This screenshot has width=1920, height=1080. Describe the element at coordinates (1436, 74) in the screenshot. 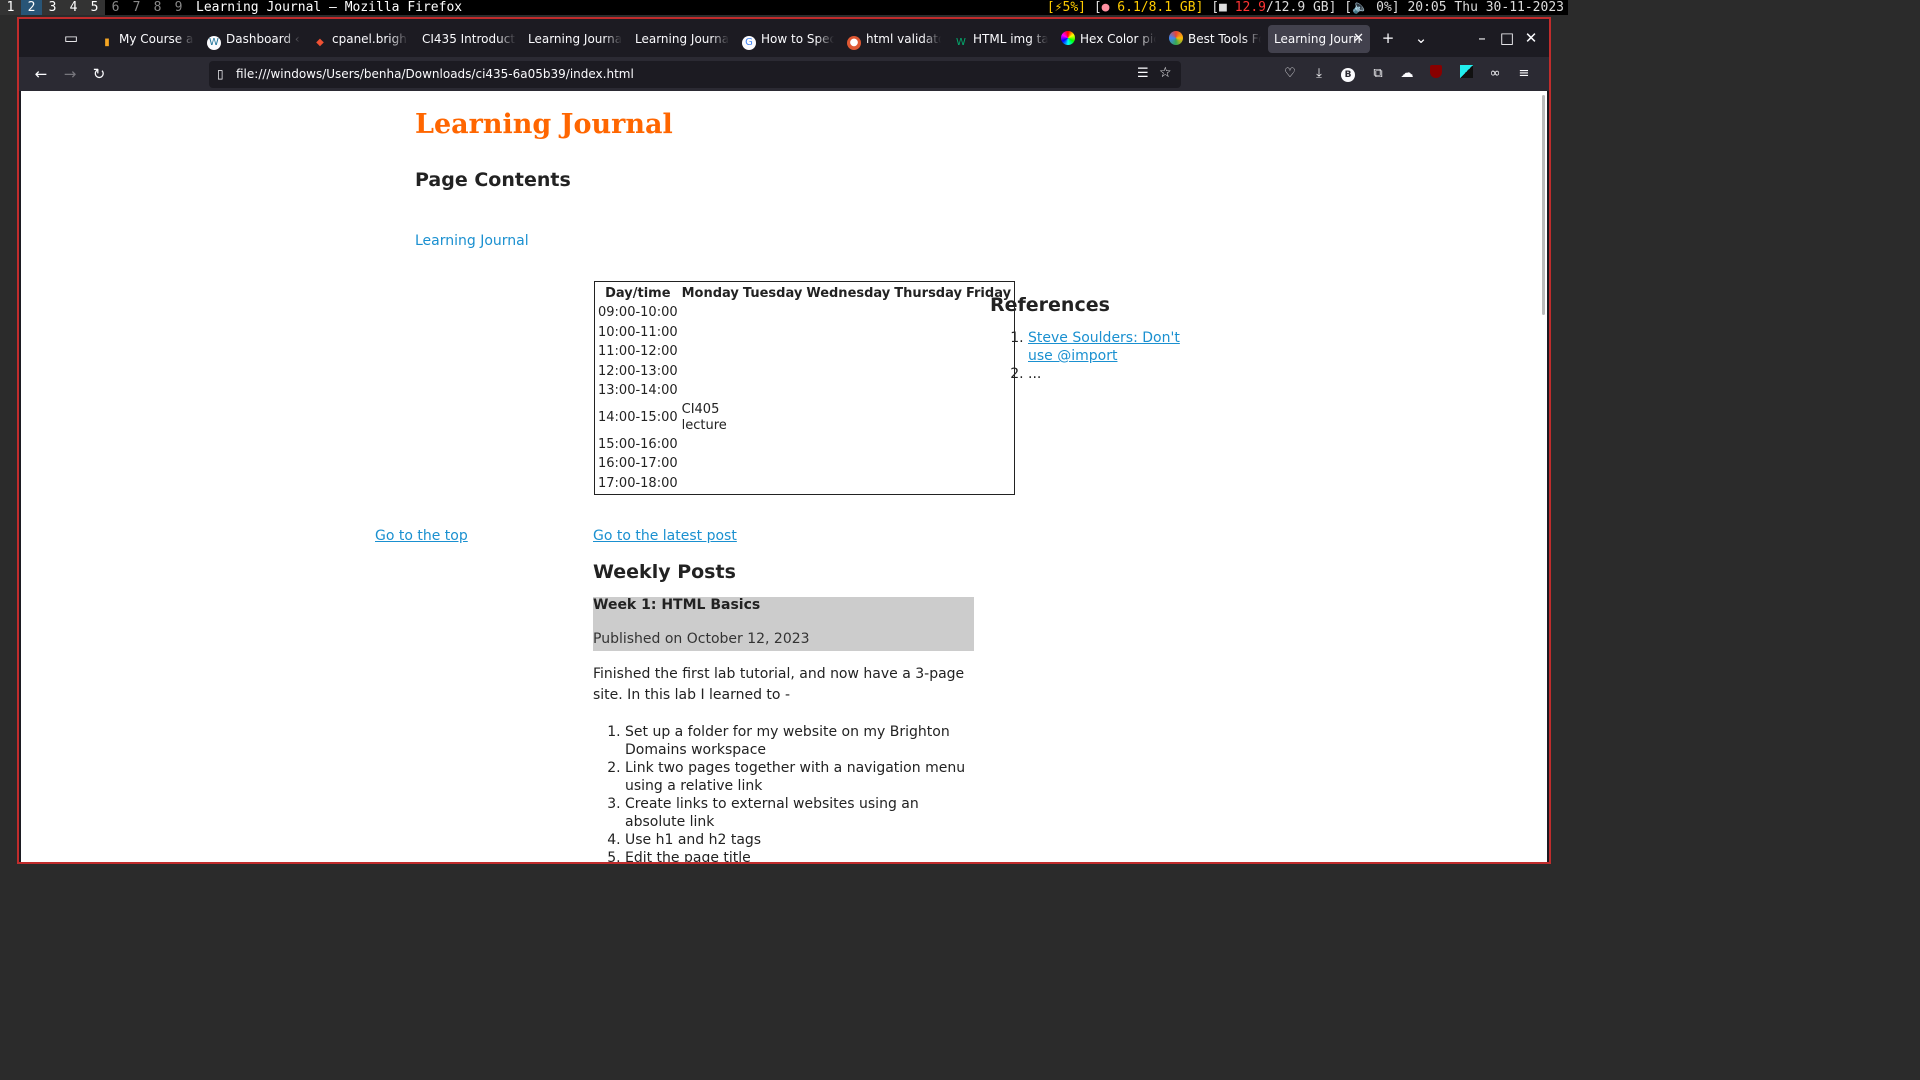

I see `ublock-origin-icon` at that location.